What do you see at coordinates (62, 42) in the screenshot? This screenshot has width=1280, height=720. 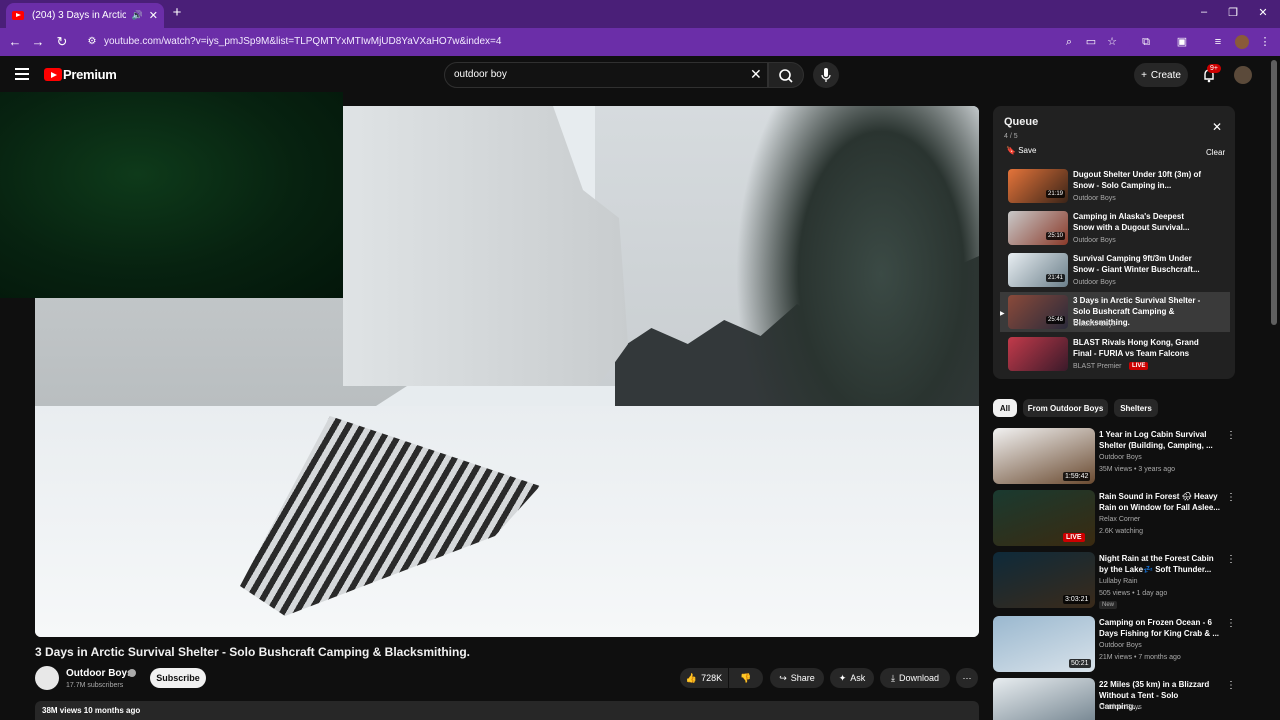 I see `reload-icon: ↻` at bounding box center [62, 42].